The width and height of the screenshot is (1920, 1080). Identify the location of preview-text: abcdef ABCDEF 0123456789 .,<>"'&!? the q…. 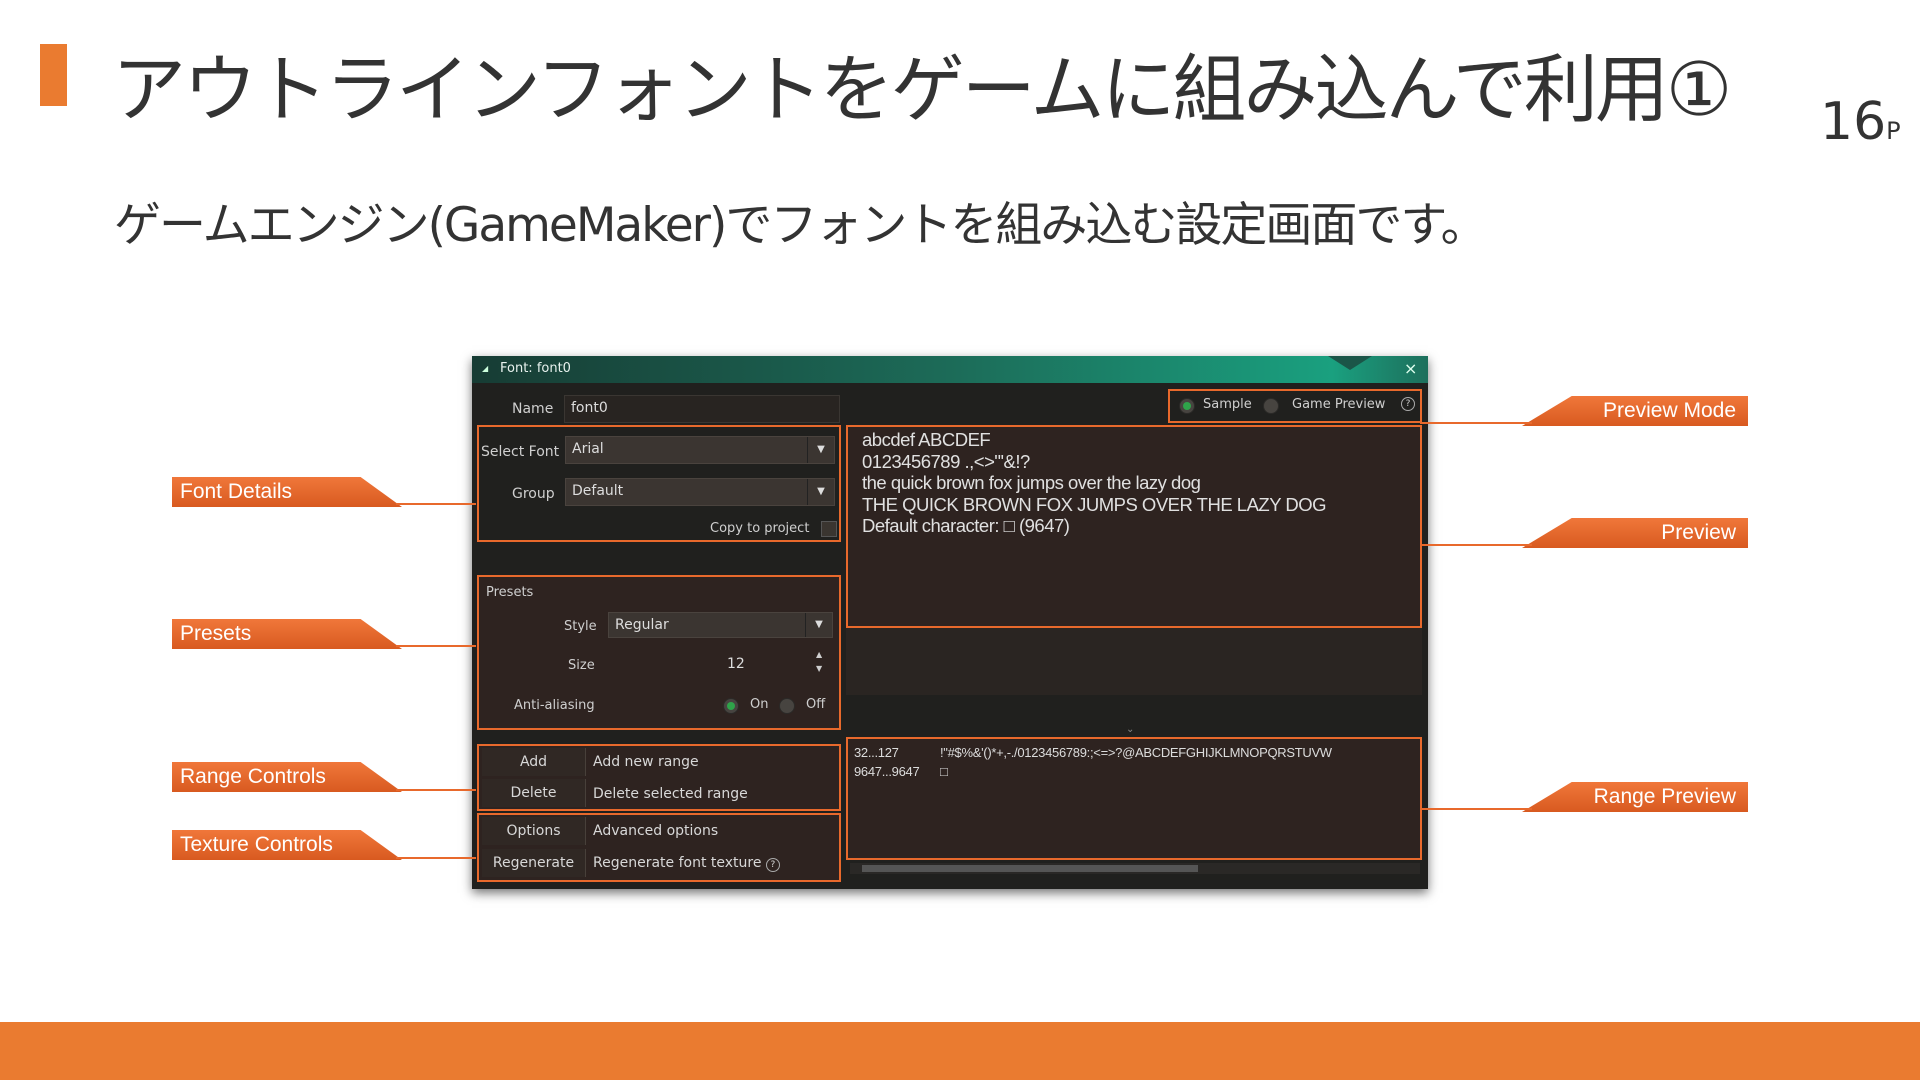
(1094, 483).